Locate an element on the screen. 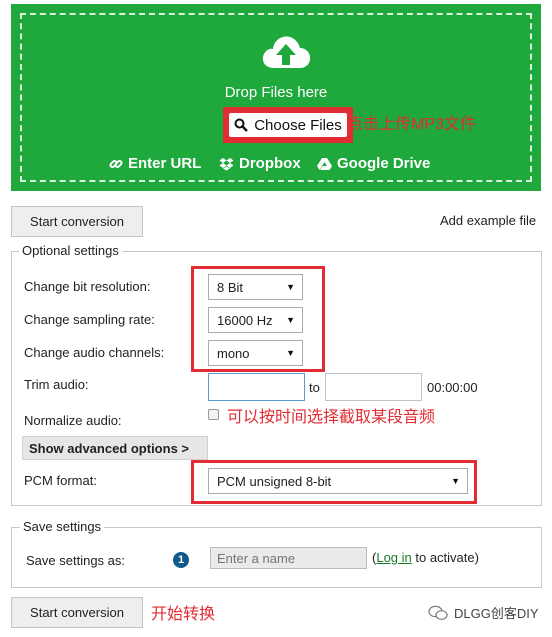 This screenshot has width=552, height=637. bit-resolution-value: 8 Bit is located at coordinates (230, 287).